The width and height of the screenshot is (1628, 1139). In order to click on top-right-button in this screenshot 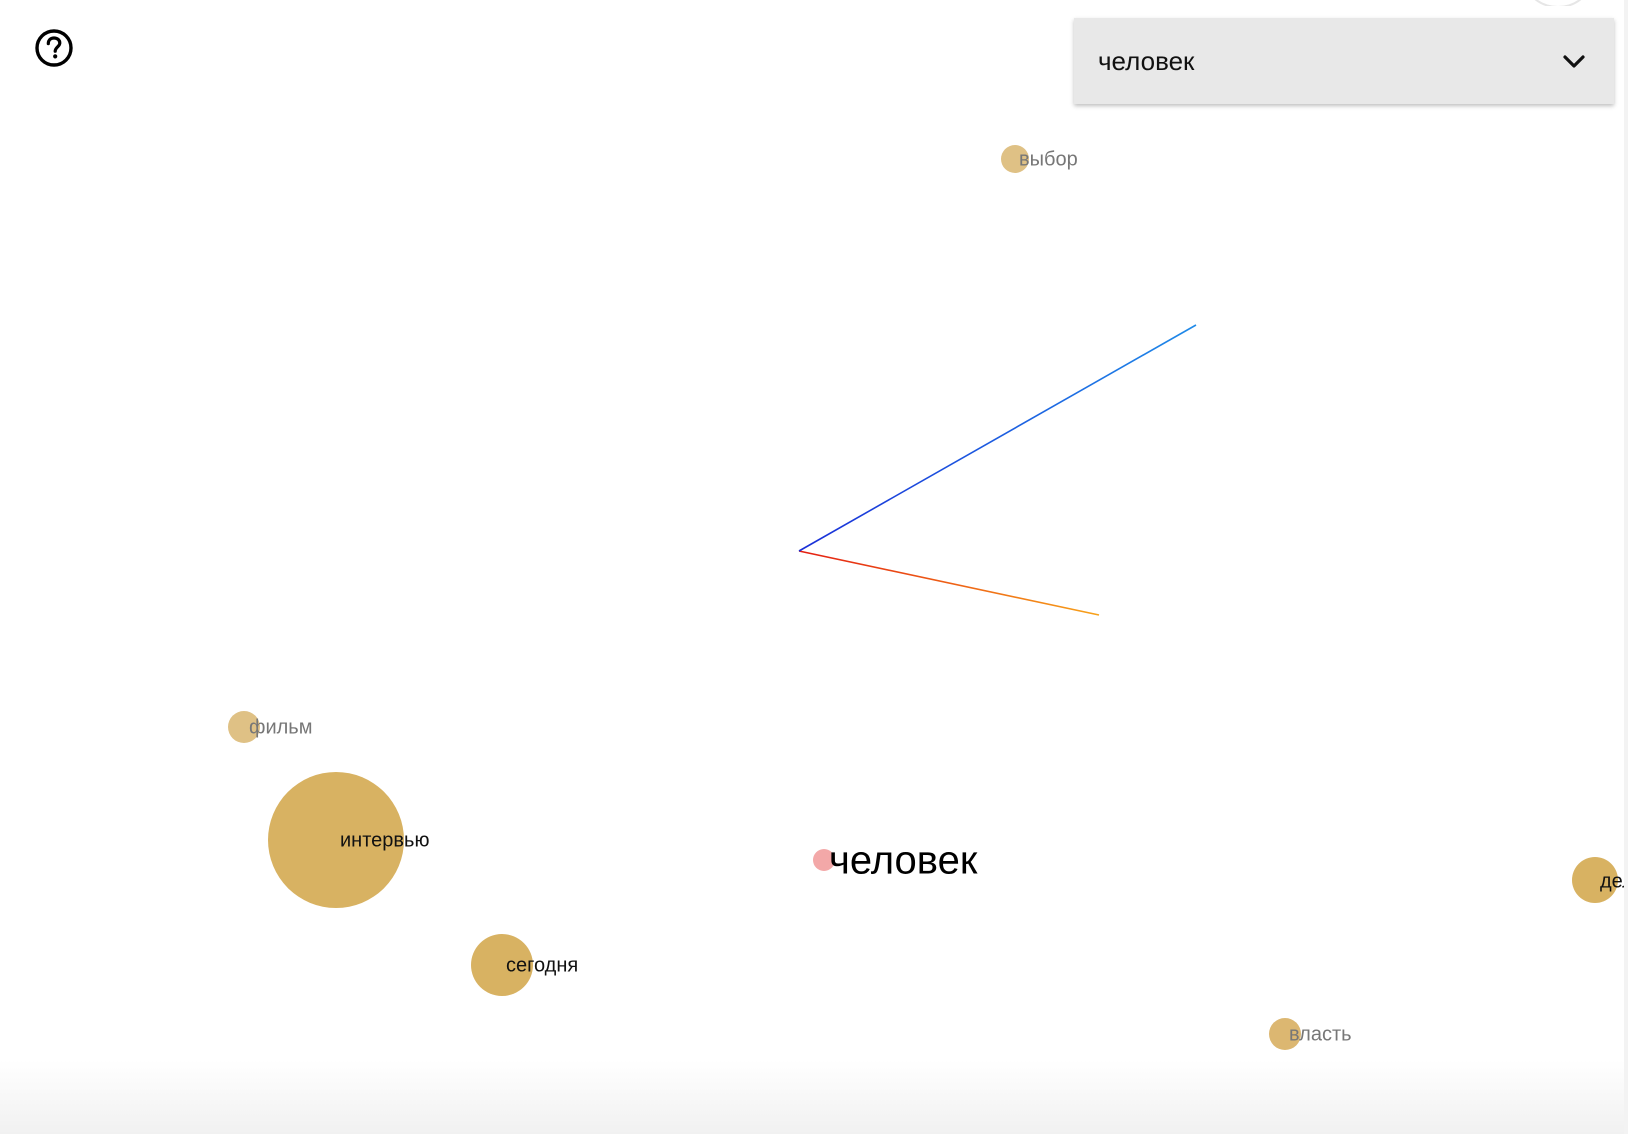, I will do `click(1558, 3)`.